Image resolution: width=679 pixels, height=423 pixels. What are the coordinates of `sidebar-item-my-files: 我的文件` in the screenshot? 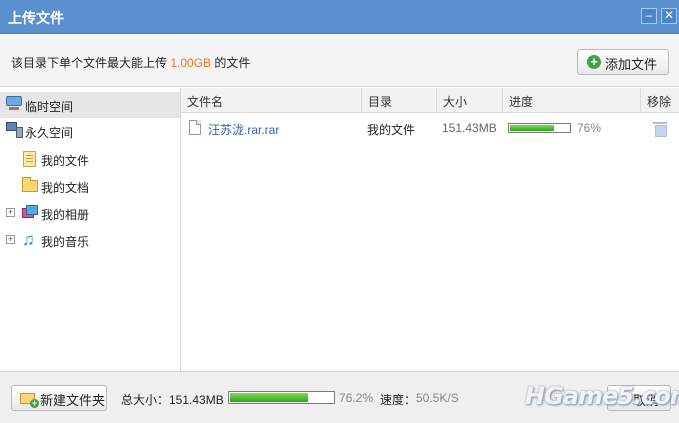 It's located at (90, 159).